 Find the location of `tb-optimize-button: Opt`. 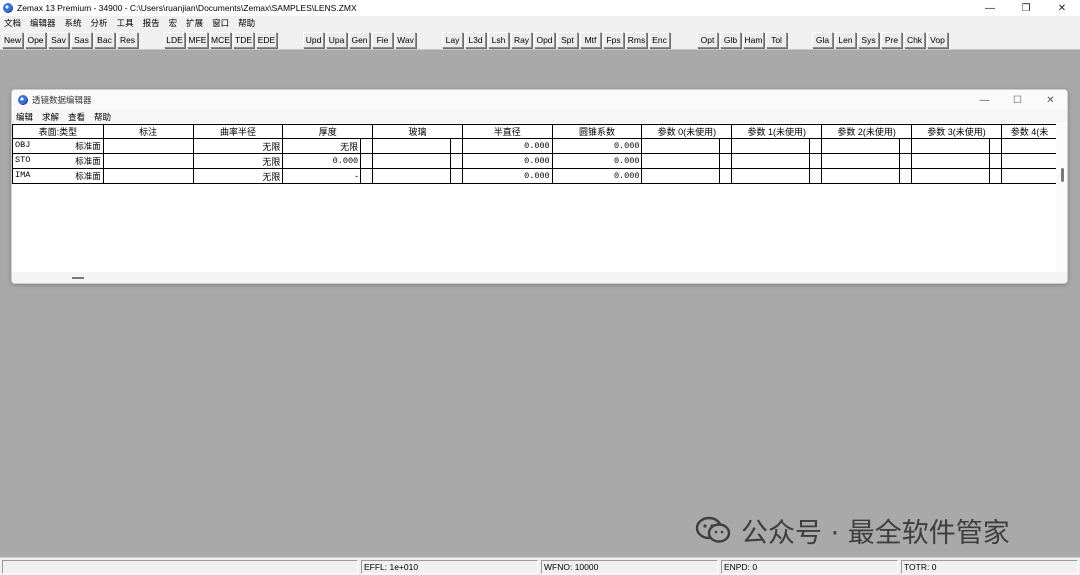

tb-optimize-button: Opt is located at coordinates (707, 40).